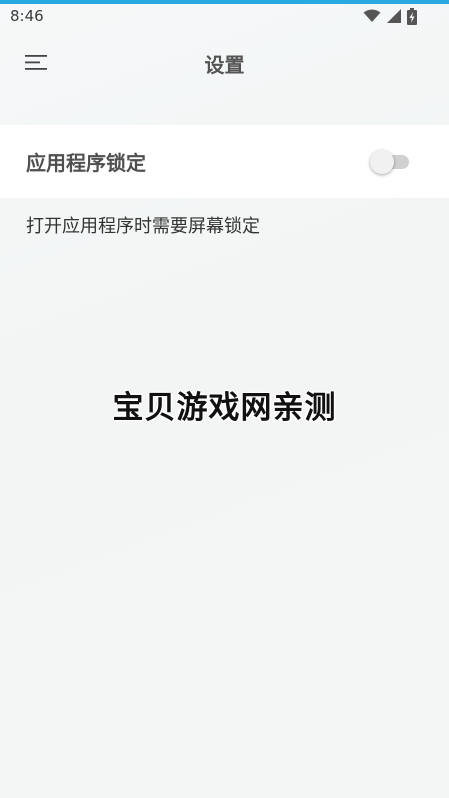  What do you see at coordinates (143, 226) in the screenshot?
I see `app-lock-description: 打开应用程序时需要屏幕锁定` at bounding box center [143, 226].